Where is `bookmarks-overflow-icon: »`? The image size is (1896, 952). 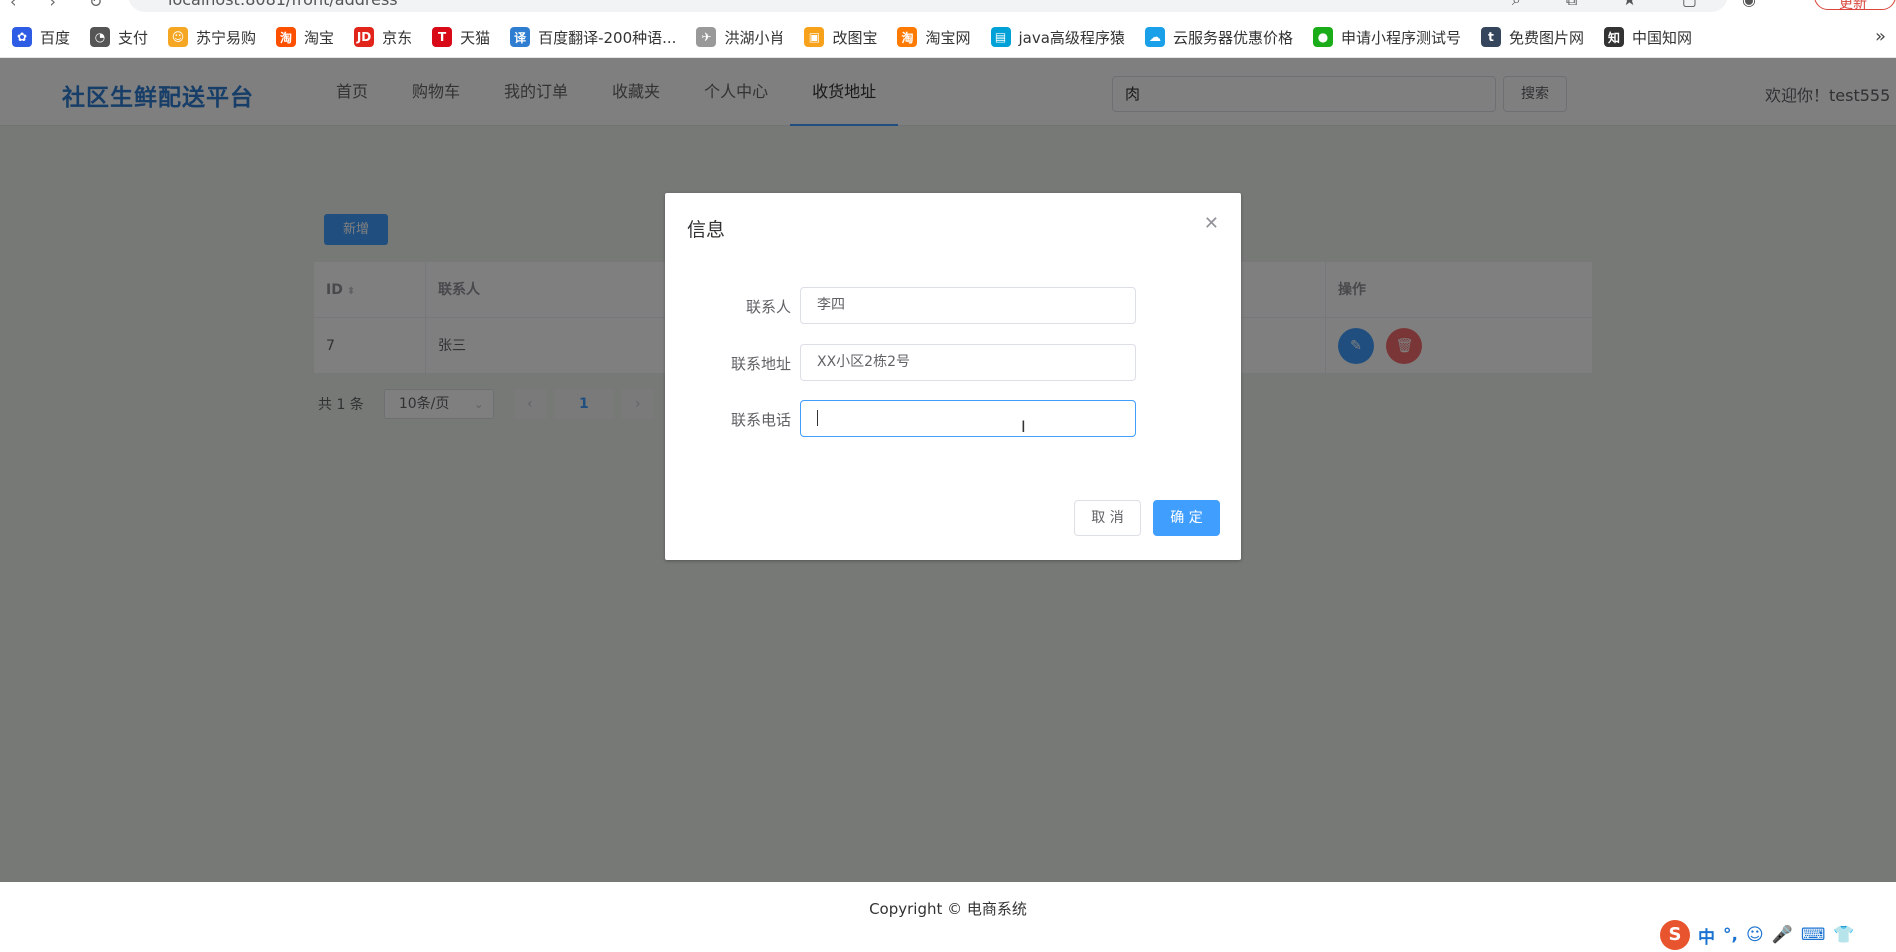
bookmarks-overflow-icon: » is located at coordinates (1880, 36).